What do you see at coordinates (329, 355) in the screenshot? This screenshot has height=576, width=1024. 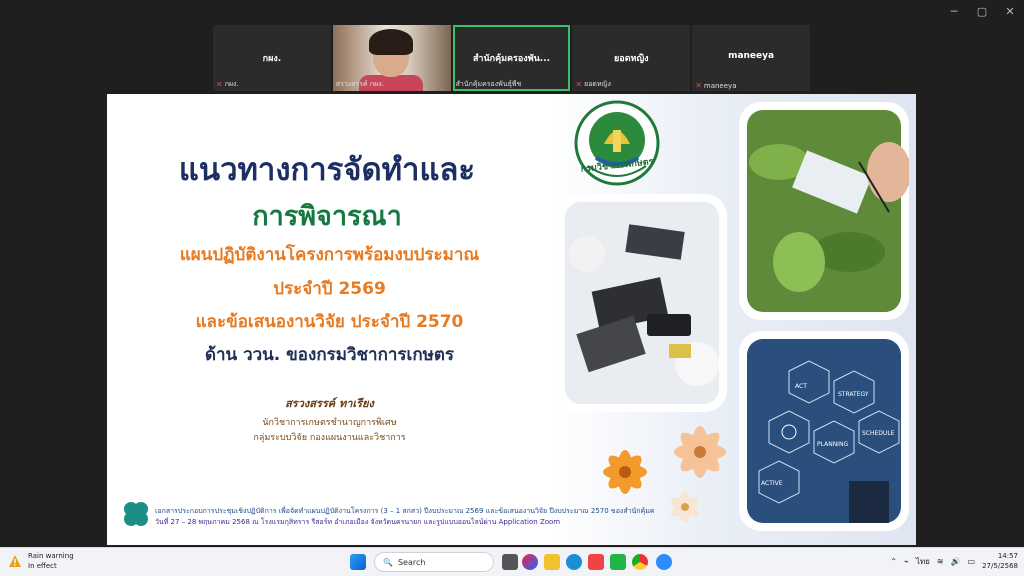 I see `slide-subtitle-line4: ด้าน ววน. ของกรมวิชาการเกษตร` at bounding box center [329, 355].